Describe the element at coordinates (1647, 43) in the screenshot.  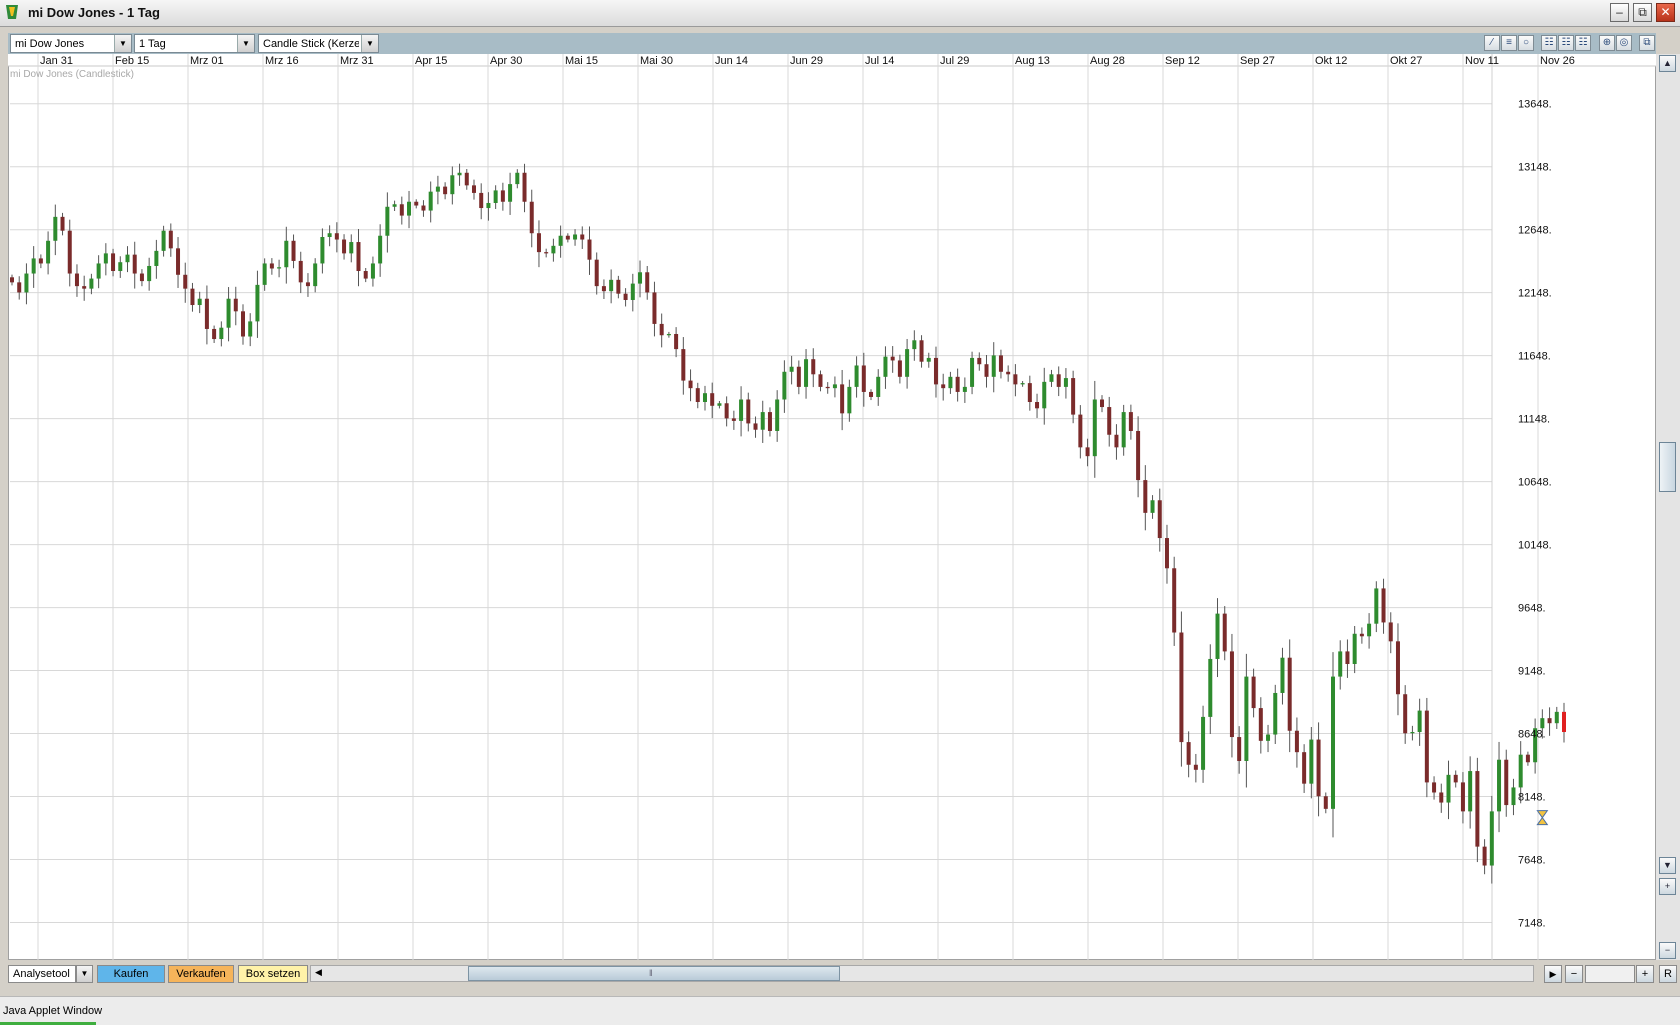
I see `window-icon: ⧉` at that location.